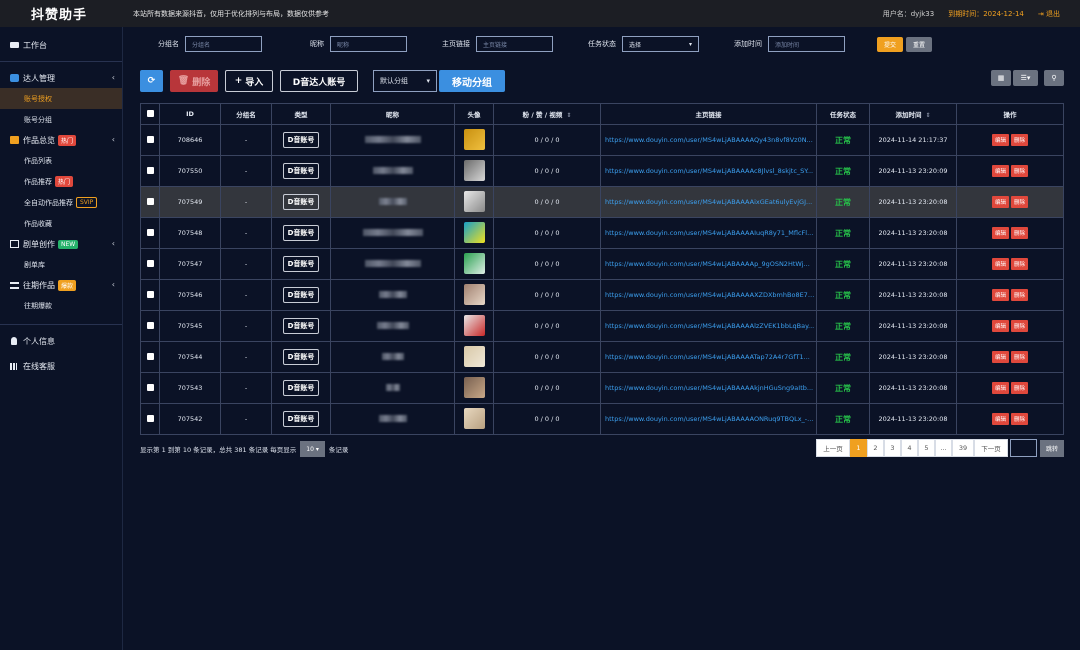 The image size is (1080, 650). What do you see at coordinates (405, 81) in the screenshot?
I see `group-select: 默认分组 ▾` at bounding box center [405, 81].